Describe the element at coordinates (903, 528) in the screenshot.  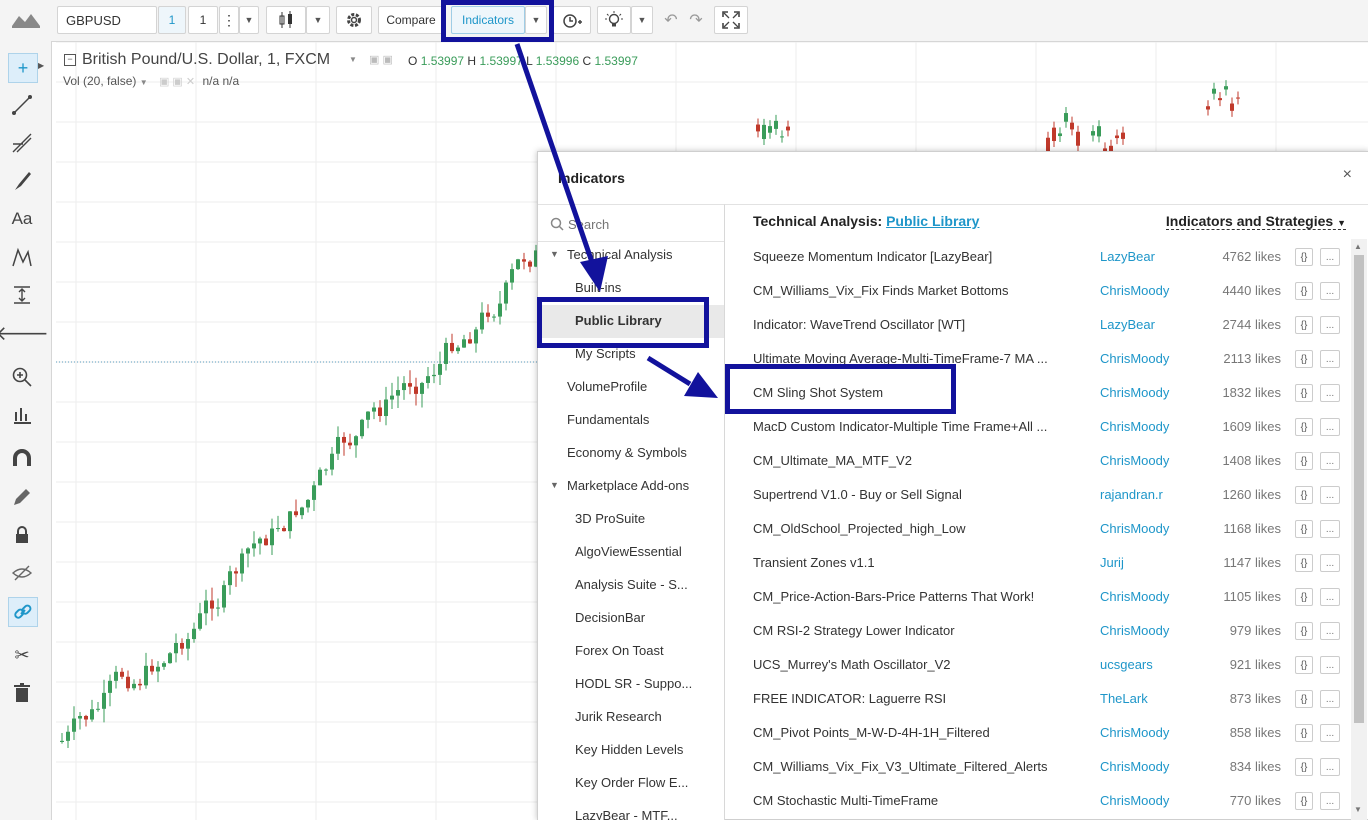
I see `indicator-name: CM_OldSchool_Projected_high_Low` at that location.